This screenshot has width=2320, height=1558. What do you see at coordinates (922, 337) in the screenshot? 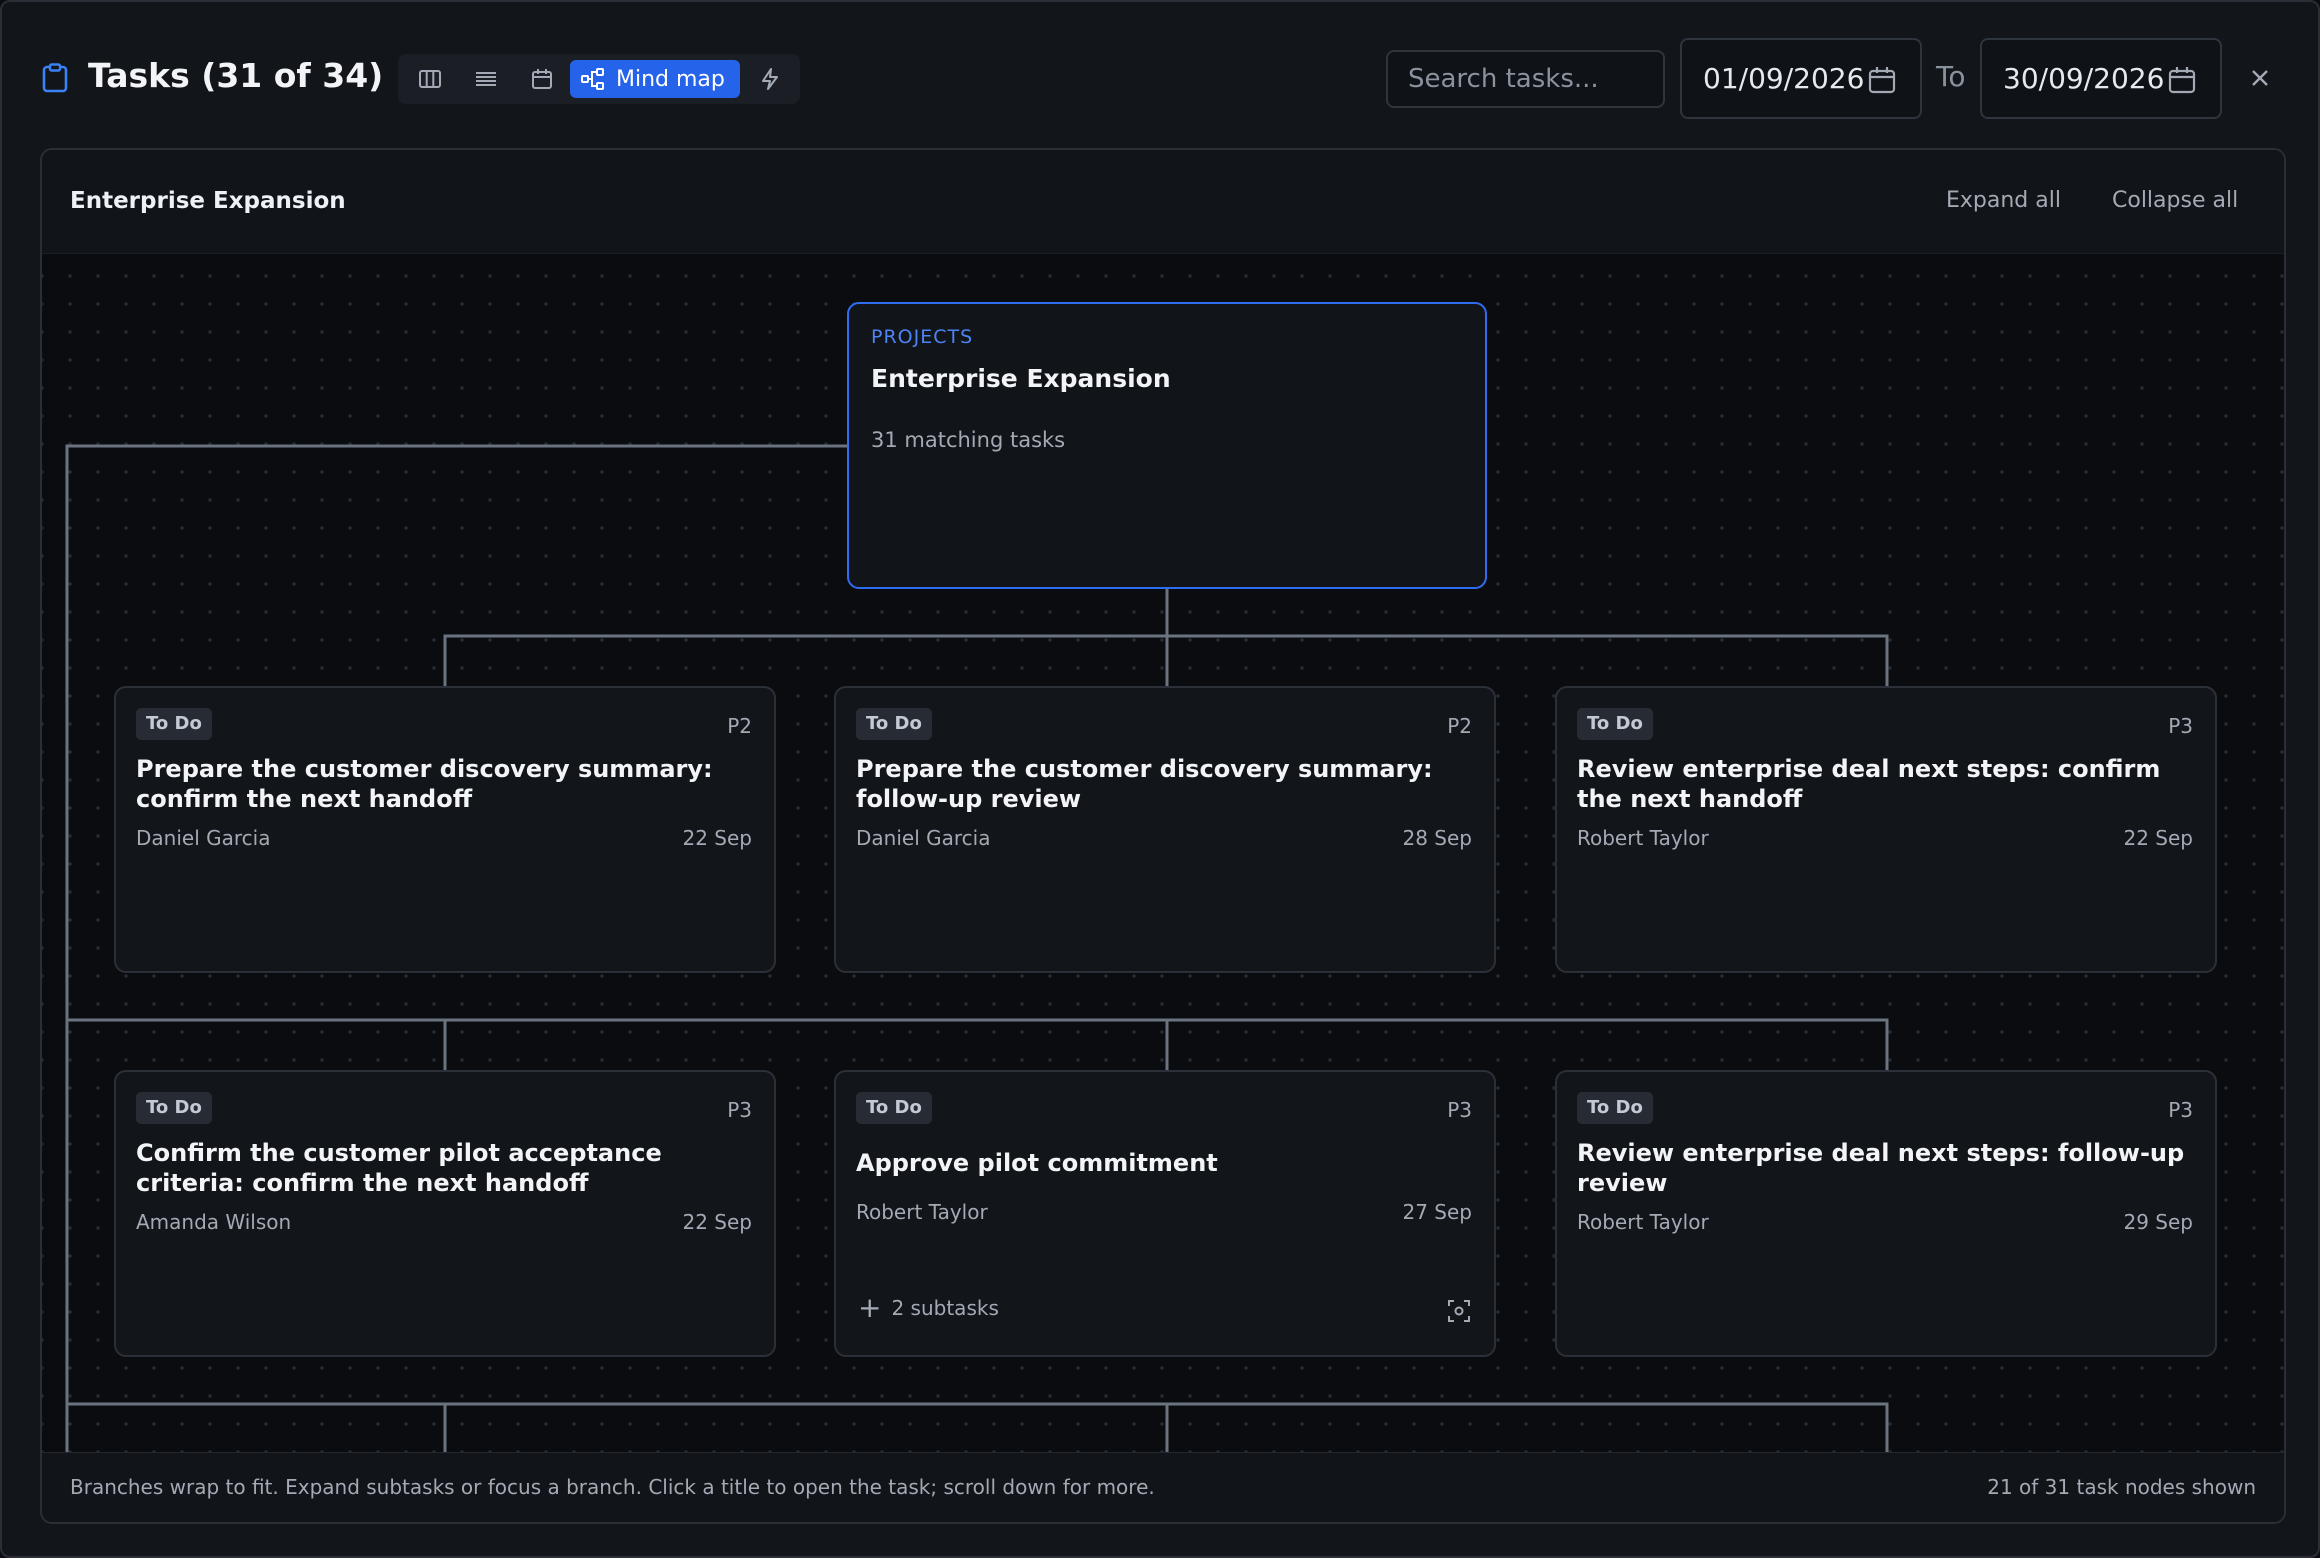
I see `root-kicker: PROJECTS` at bounding box center [922, 337].